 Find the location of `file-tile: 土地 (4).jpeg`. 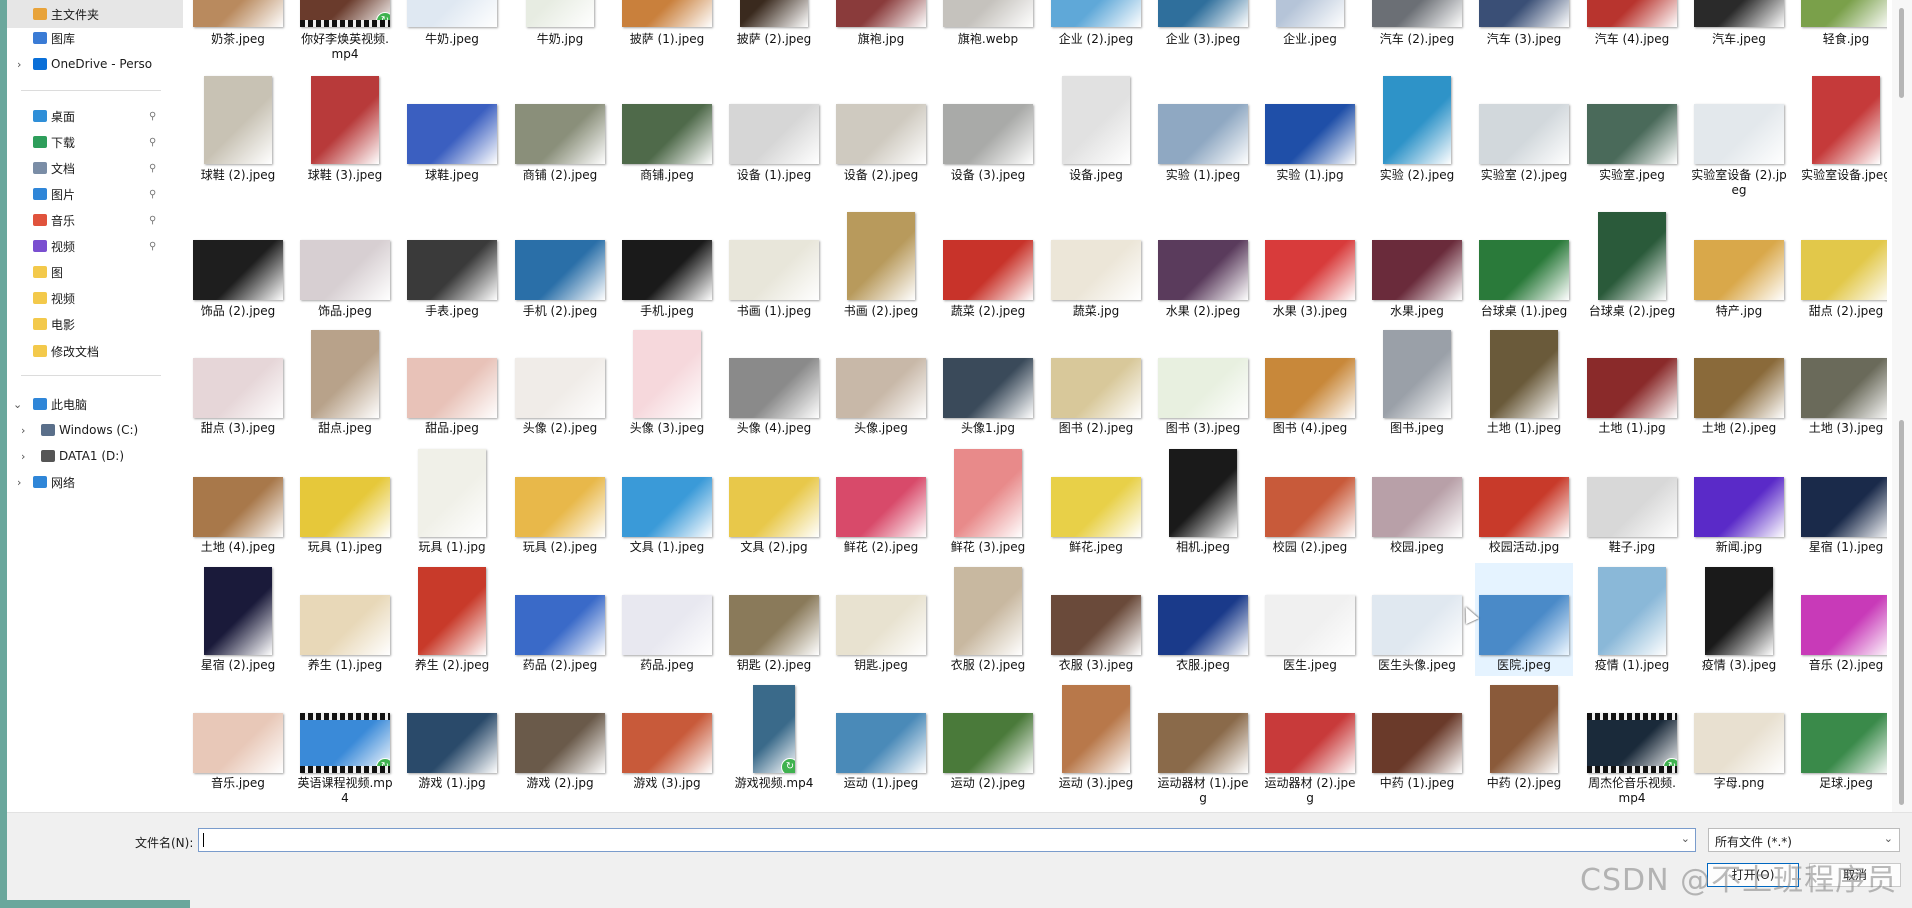

file-tile: 土地 (4).jpeg is located at coordinates (238, 508).